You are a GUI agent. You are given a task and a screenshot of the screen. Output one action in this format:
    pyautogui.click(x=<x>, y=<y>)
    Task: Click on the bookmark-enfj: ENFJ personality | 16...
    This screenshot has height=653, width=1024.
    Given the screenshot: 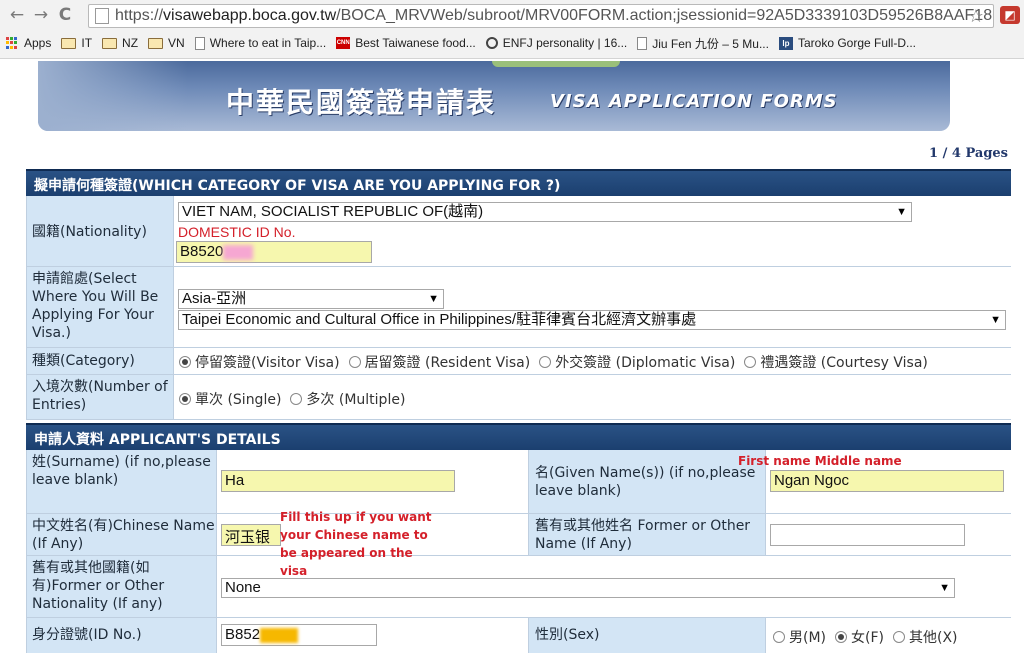 What is the action you would take?
    pyautogui.click(x=556, y=43)
    